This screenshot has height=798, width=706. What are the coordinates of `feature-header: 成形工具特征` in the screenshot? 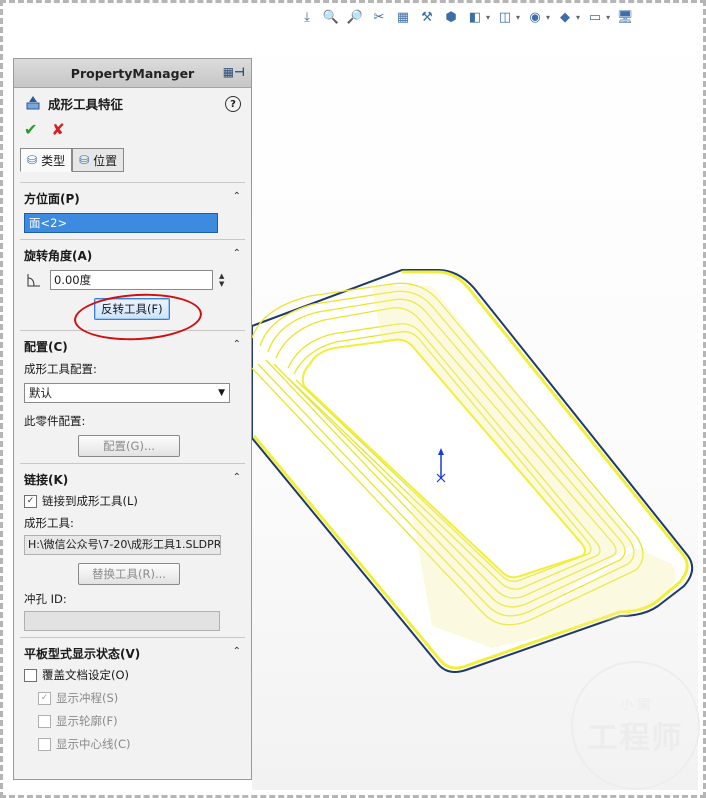 It's located at (132, 103).